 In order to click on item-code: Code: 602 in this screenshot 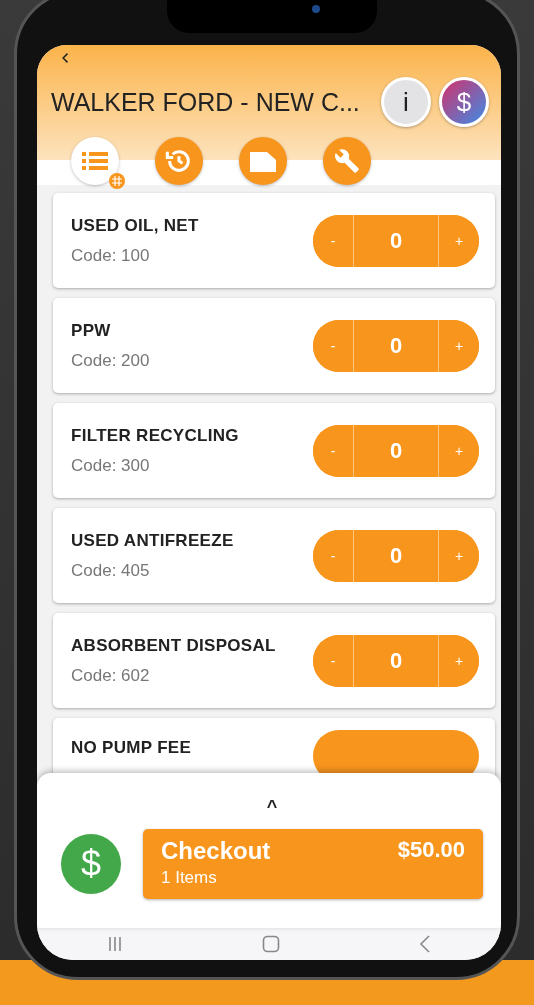, I will do `click(111, 675)`.